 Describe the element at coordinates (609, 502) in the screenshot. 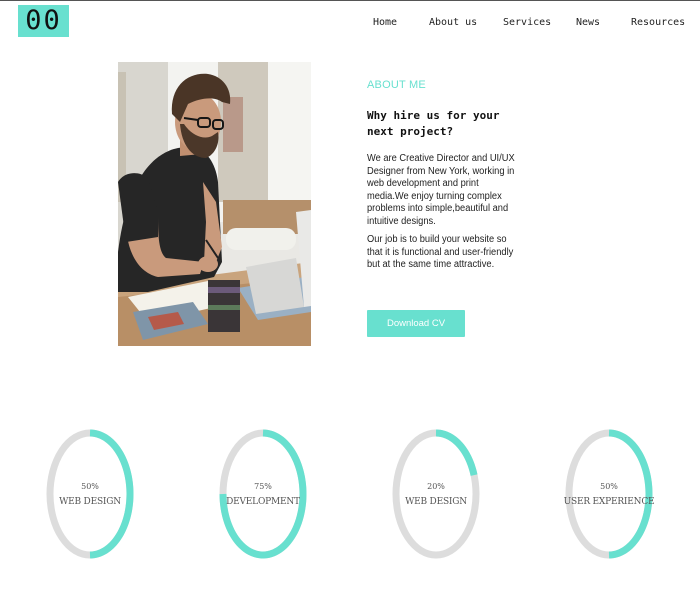

I see `skill-name-4: USER EXPERIENCE` at that location.